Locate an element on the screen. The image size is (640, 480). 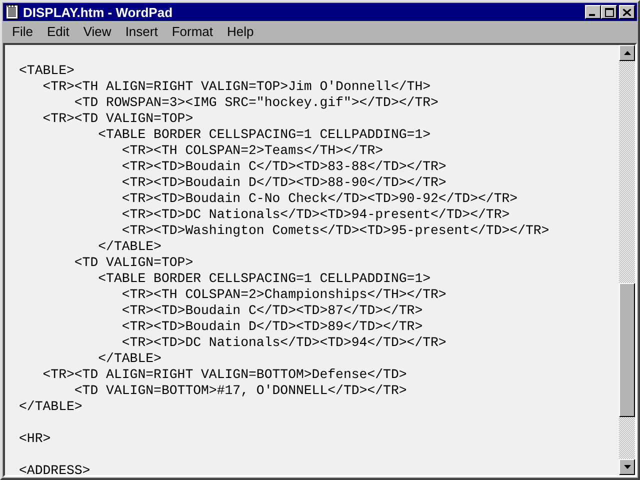
maximize-button is located at coordinates (609, 12).